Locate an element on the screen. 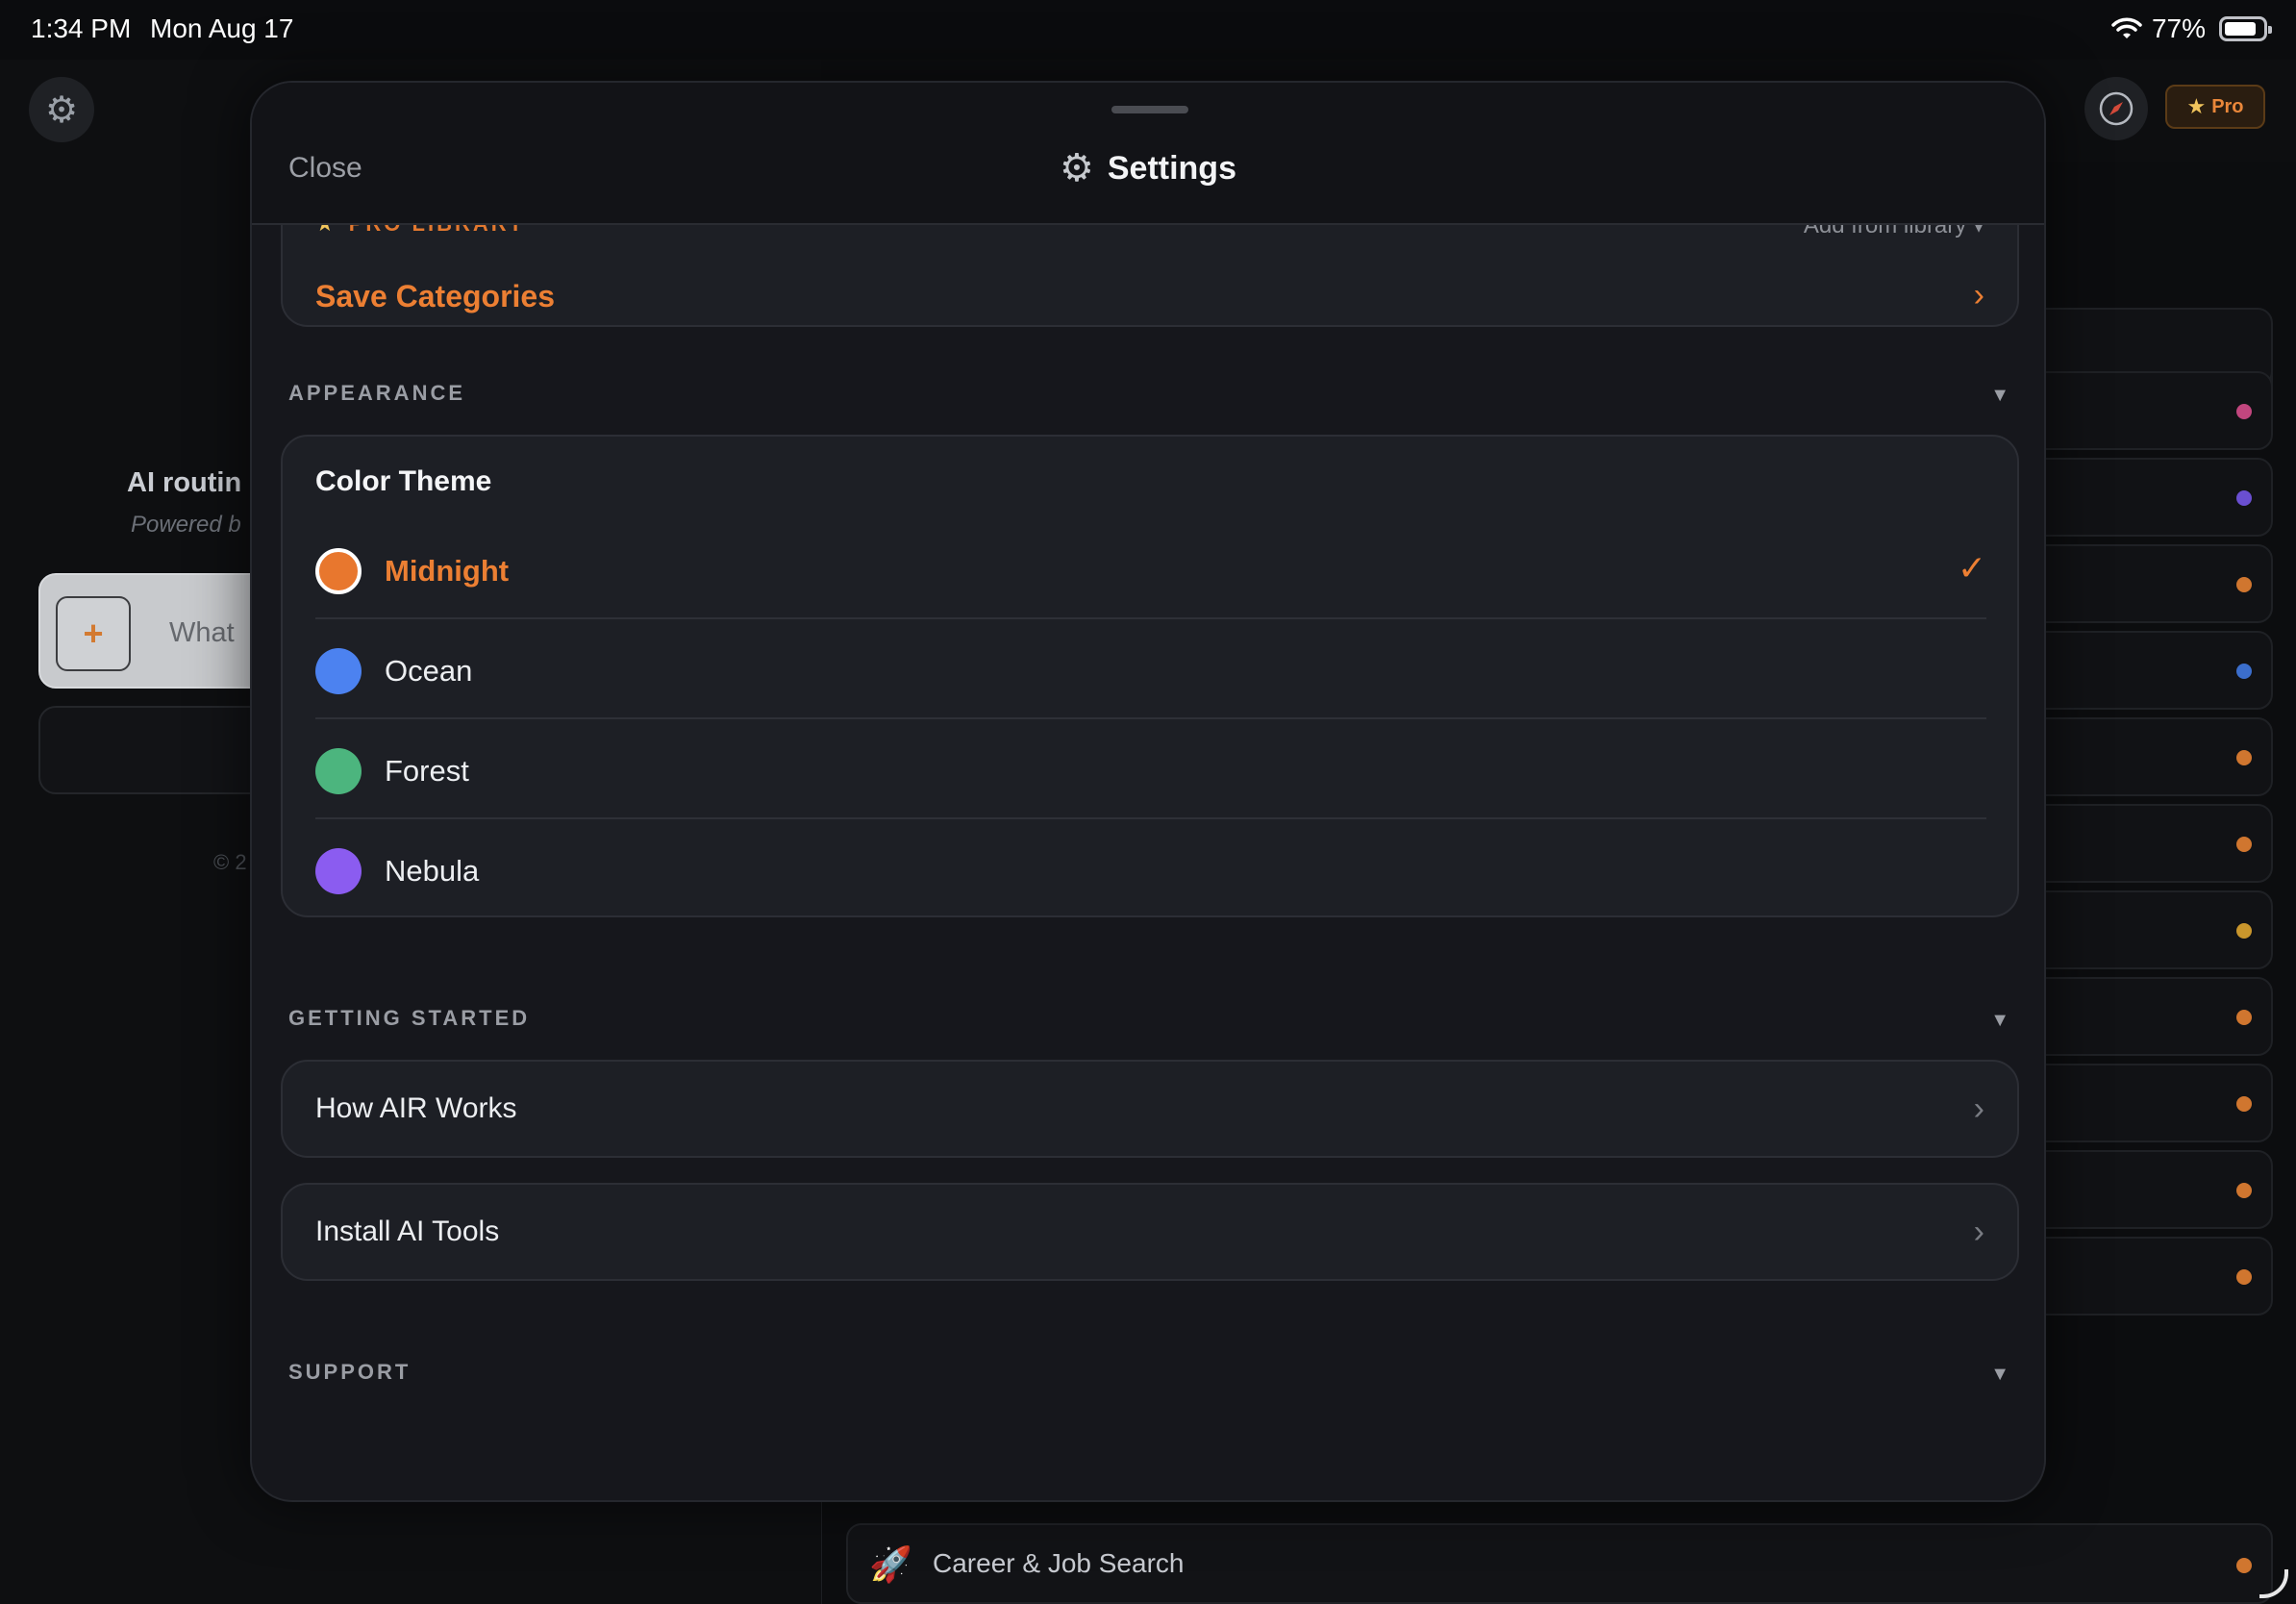 Image resolution: width=2296 pixels, height=1604 pixels. compass-icon is located at coordinates (2116, 108).